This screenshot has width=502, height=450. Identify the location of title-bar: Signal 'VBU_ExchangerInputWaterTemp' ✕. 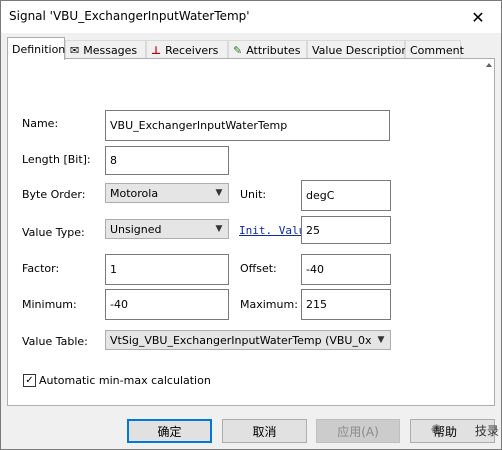
(251, 17).